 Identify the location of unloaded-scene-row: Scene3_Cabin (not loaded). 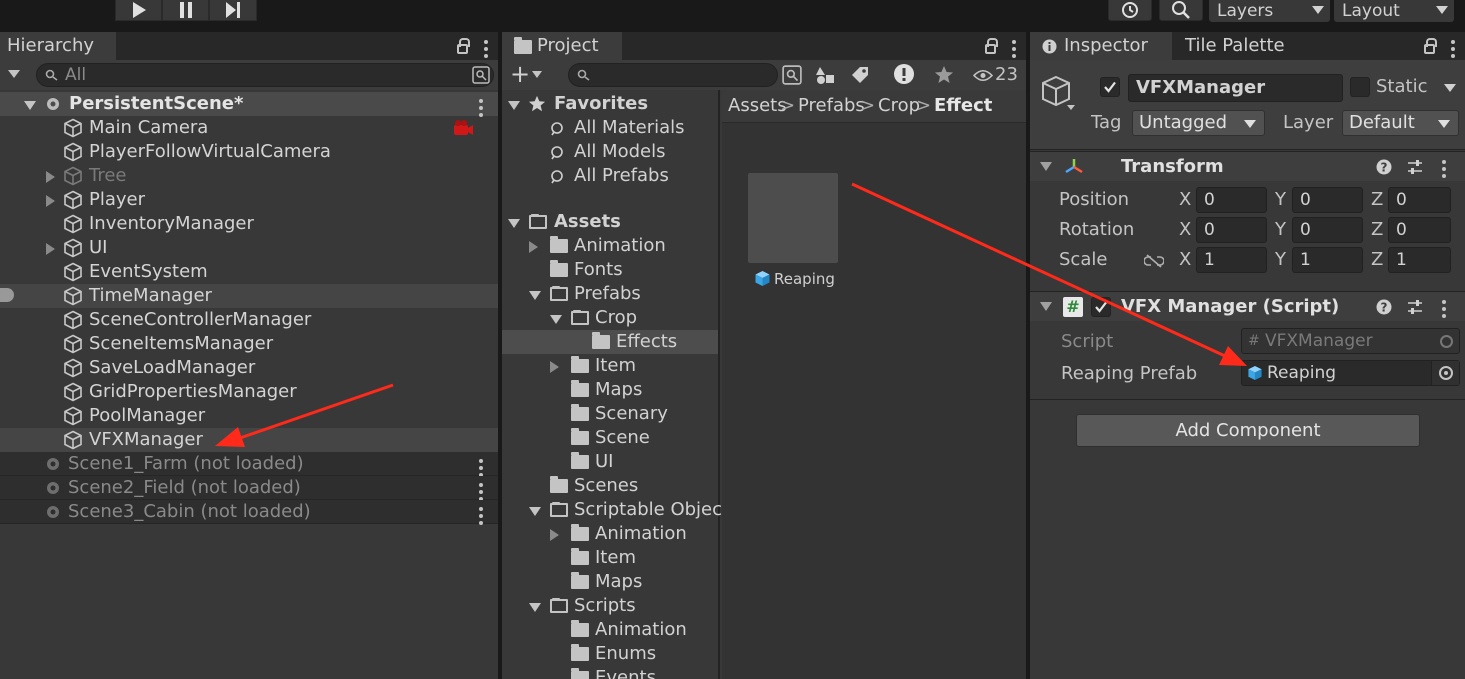
(249, 512).